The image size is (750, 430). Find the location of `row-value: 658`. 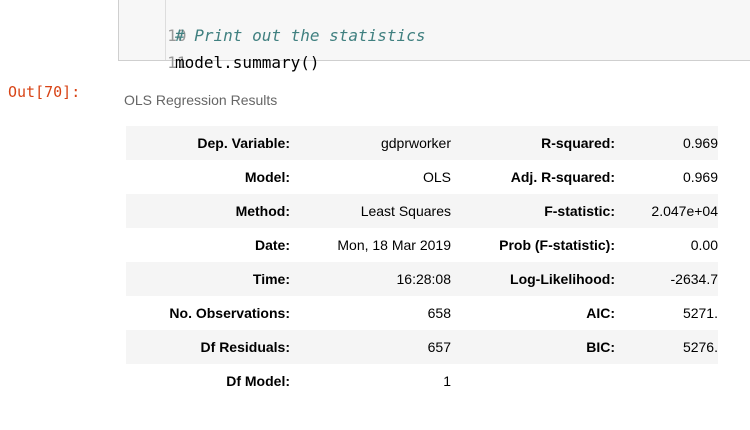

row-value: 658 is located at coordinates (370, 313).